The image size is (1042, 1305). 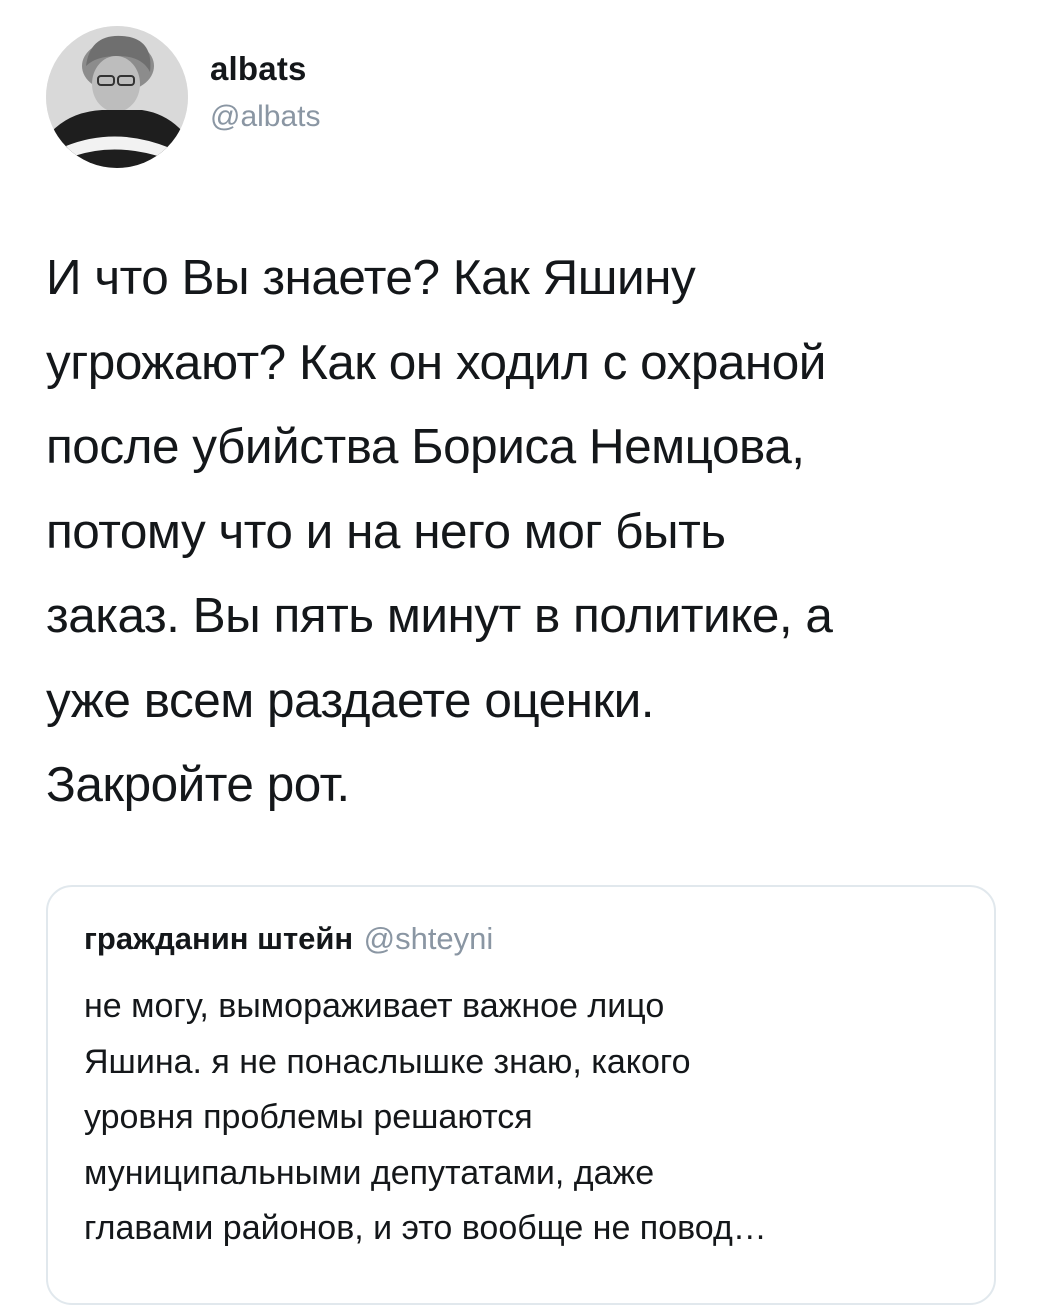 What do you see at coordinates (219, 938) in the screenshot?
I see `quoted-author-display-name: гражданин штейн` at bounding box center [219, 938].